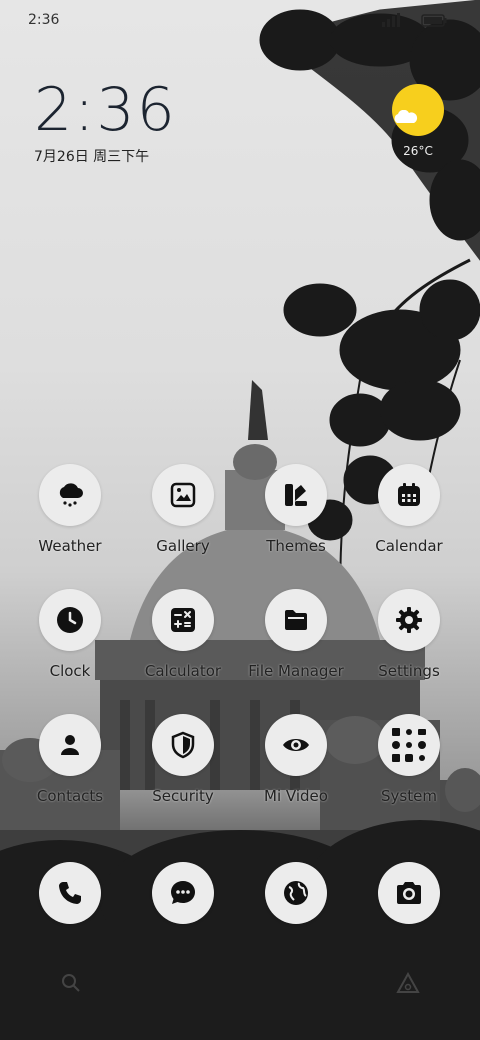  What do you see at coordinates (408, 983) in the screenshot?
I see `assistant-icon` at bounding box center [408, 983].